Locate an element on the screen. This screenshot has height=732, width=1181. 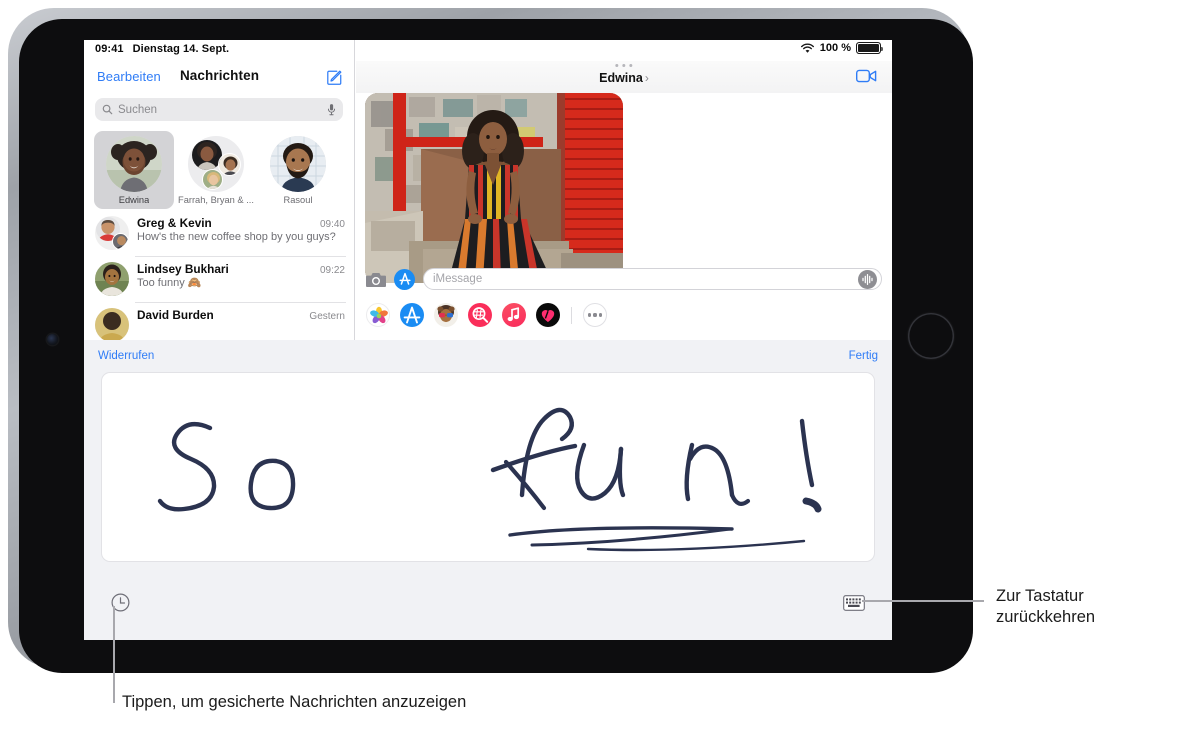
pinned-contact-label: Edwina is located at coordinates (134, 200).